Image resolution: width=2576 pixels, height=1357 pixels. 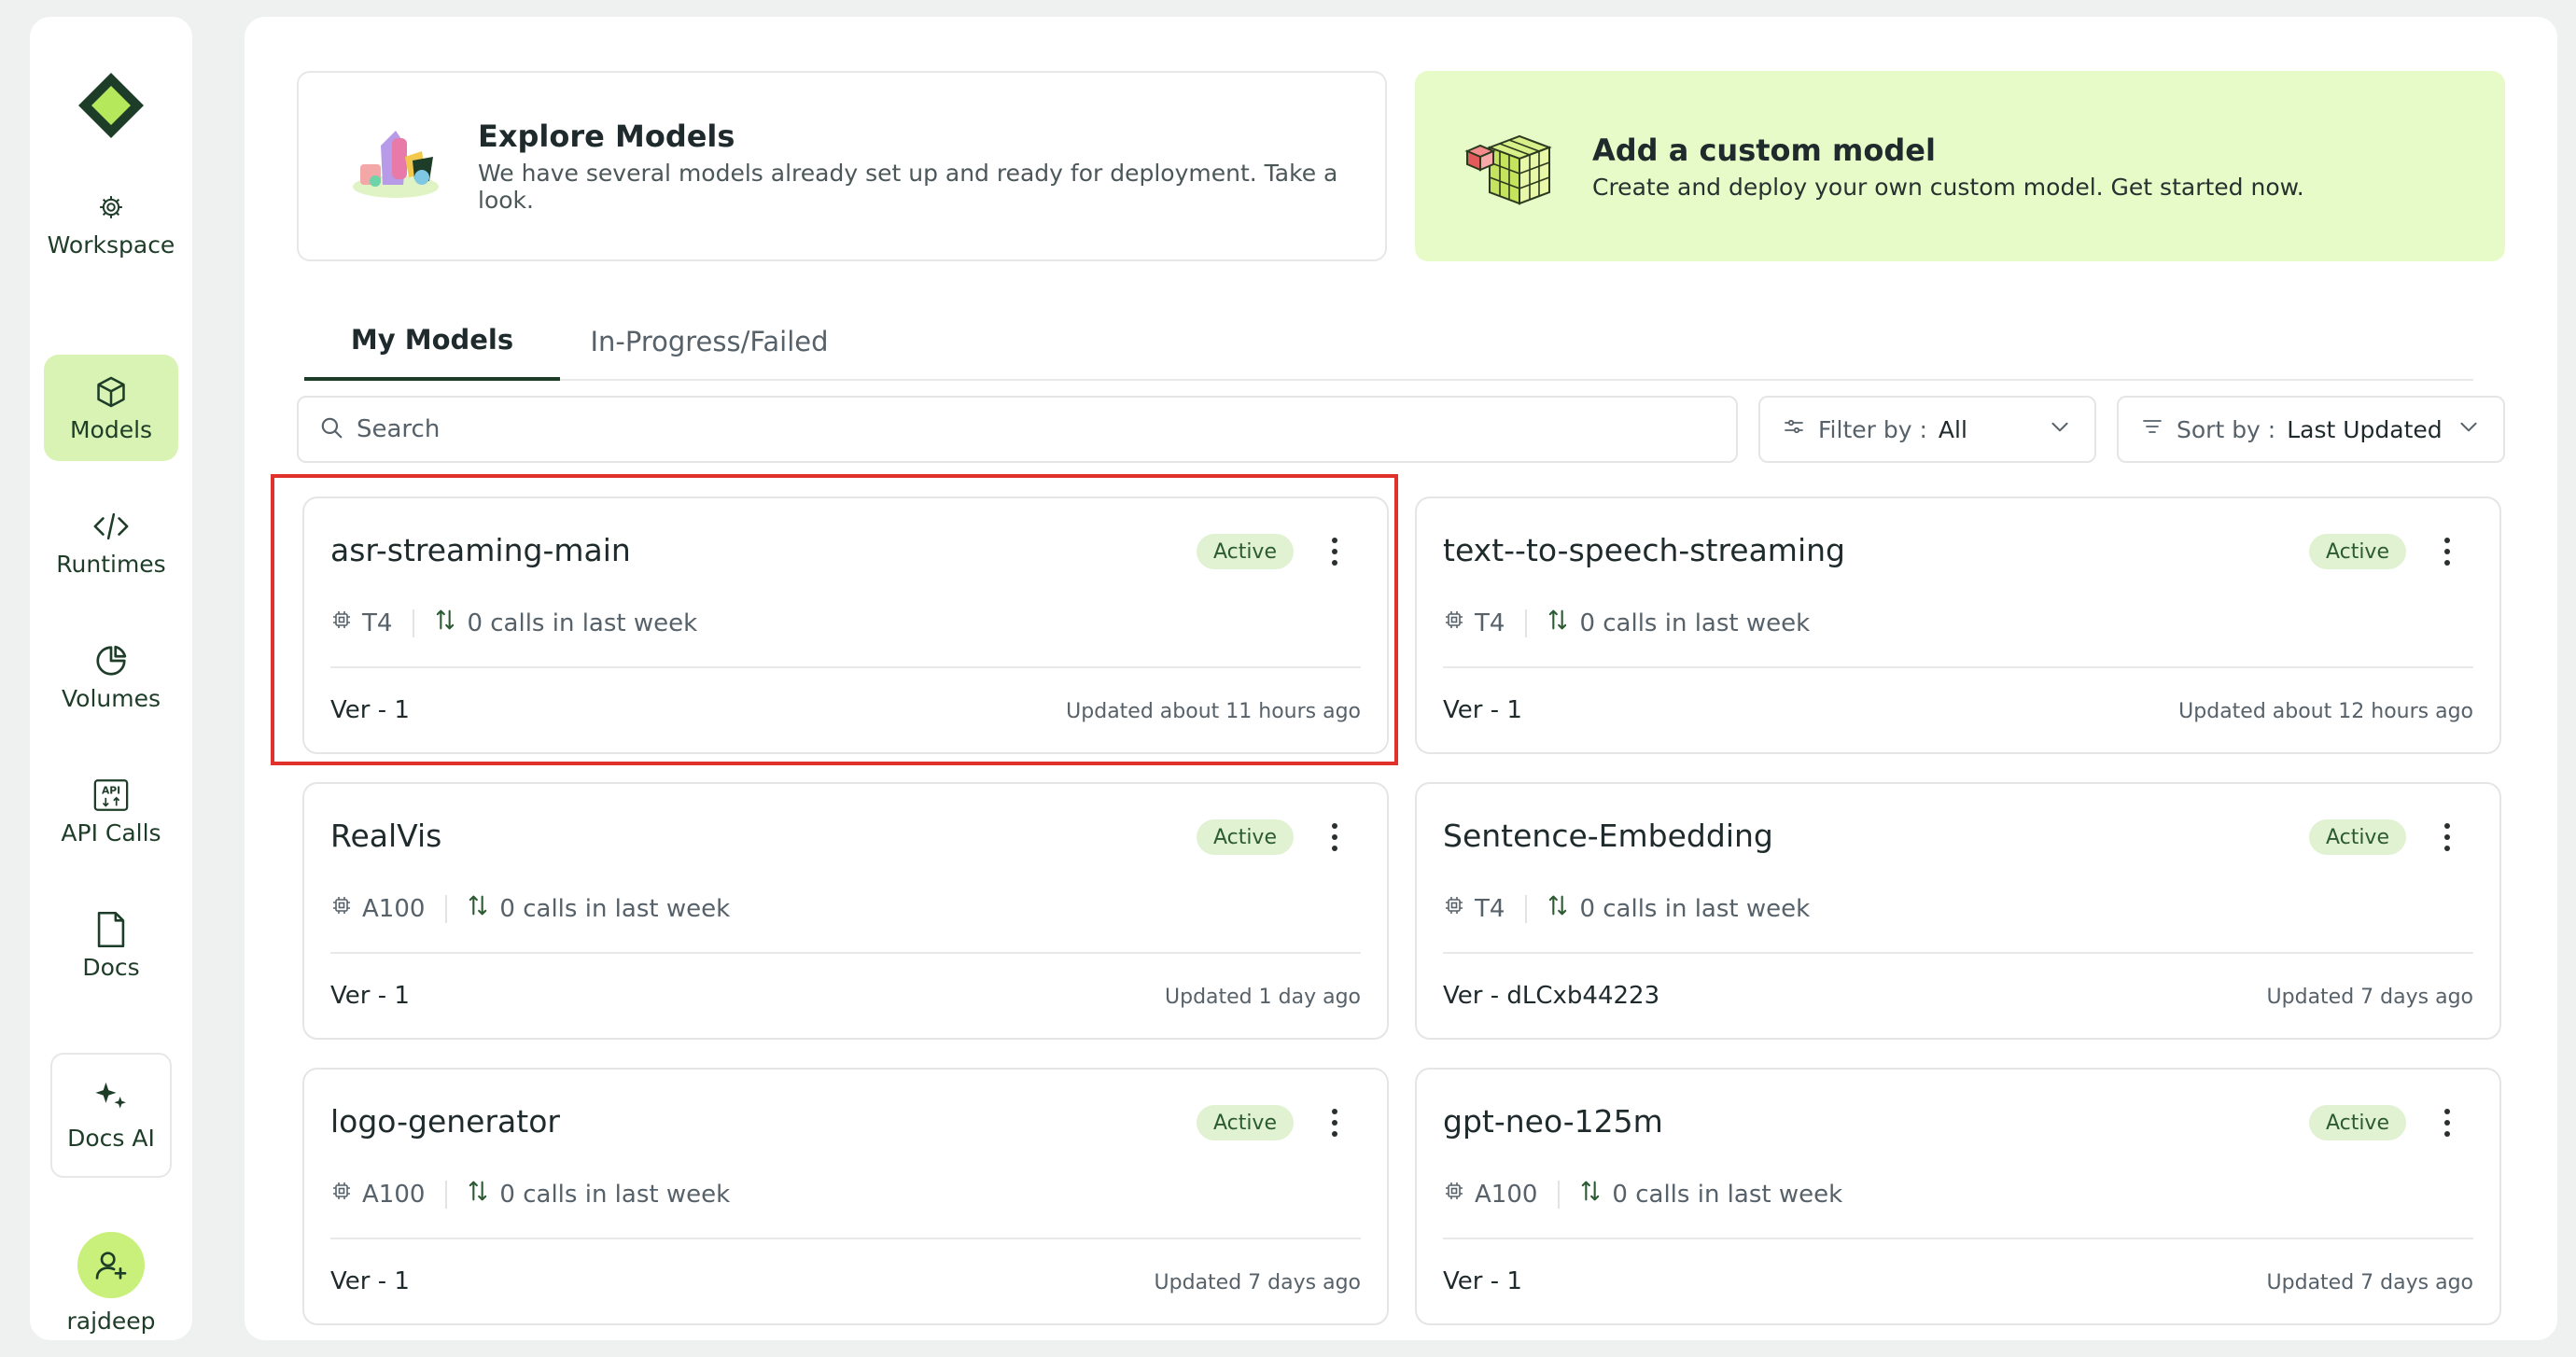 I want to click on updated-time: Updated 1 day ago, so click(x=1263, y=997).